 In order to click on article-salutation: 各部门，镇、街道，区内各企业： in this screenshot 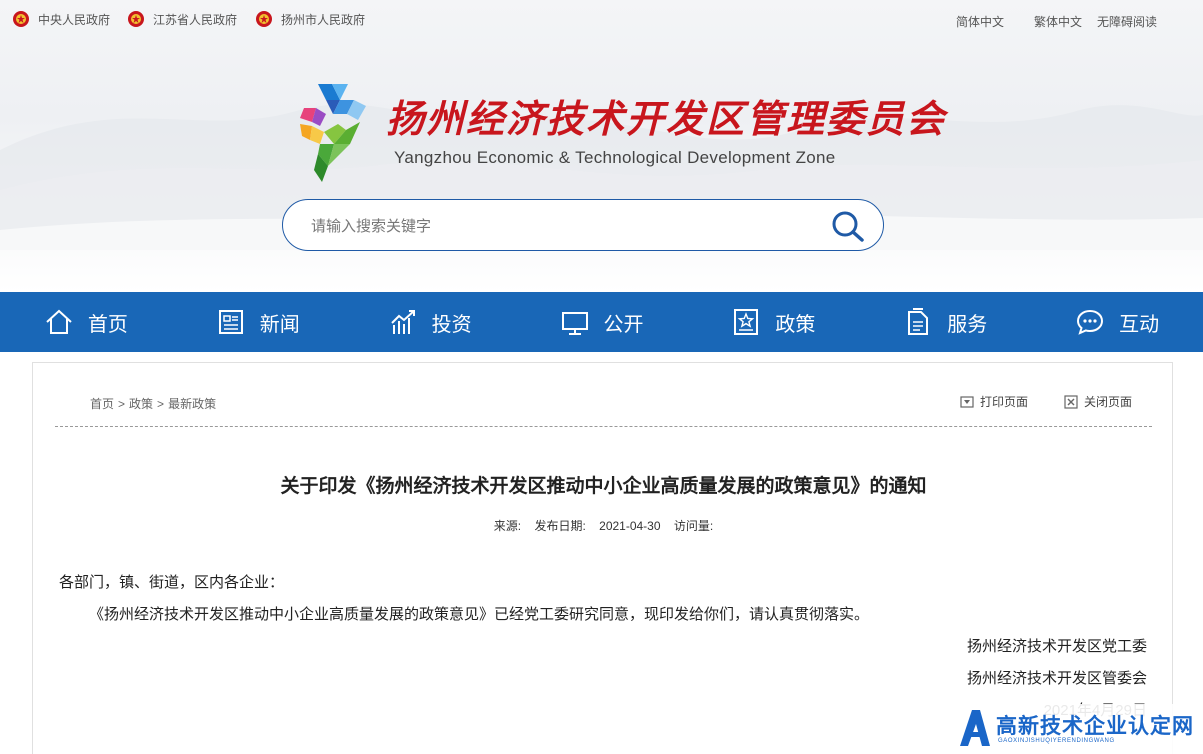, I will do `click(172, 582)`.